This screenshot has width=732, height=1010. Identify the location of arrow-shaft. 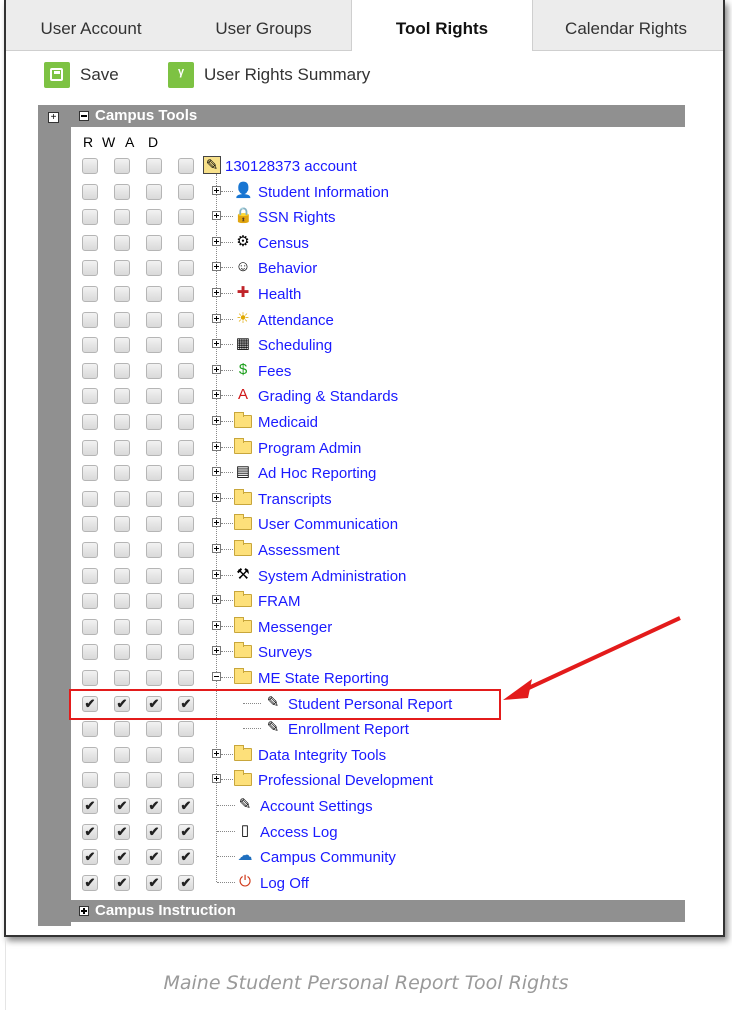
(600, 655).